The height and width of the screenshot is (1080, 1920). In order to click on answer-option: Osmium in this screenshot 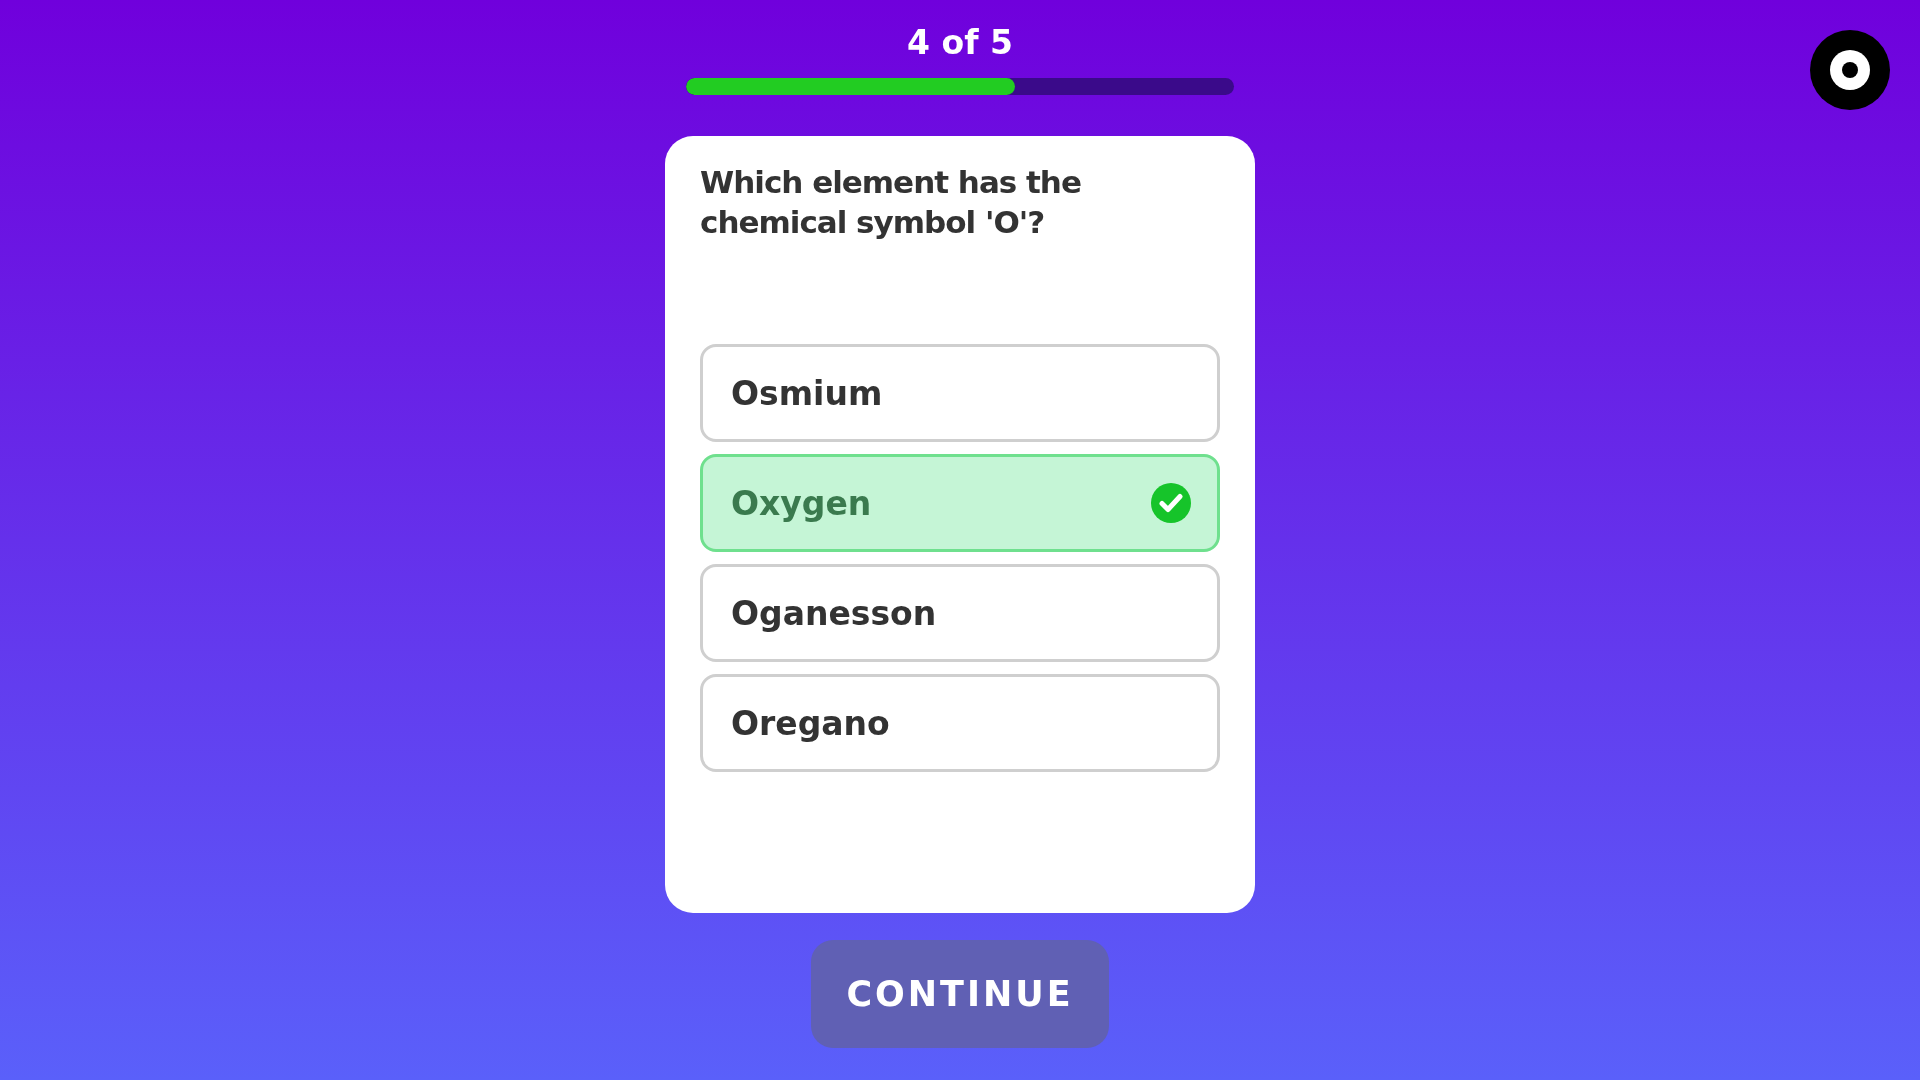, I will do `click(960, 393)`.